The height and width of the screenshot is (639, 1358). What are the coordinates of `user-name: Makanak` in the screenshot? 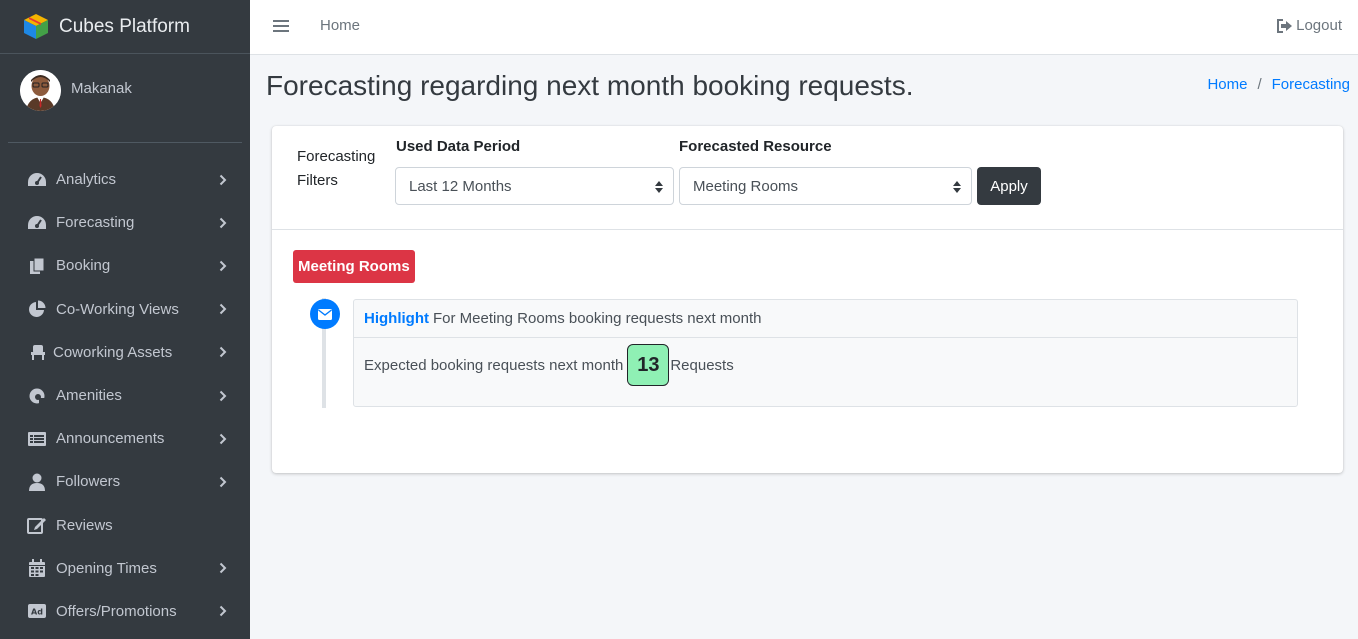 It's located at (101, 88).